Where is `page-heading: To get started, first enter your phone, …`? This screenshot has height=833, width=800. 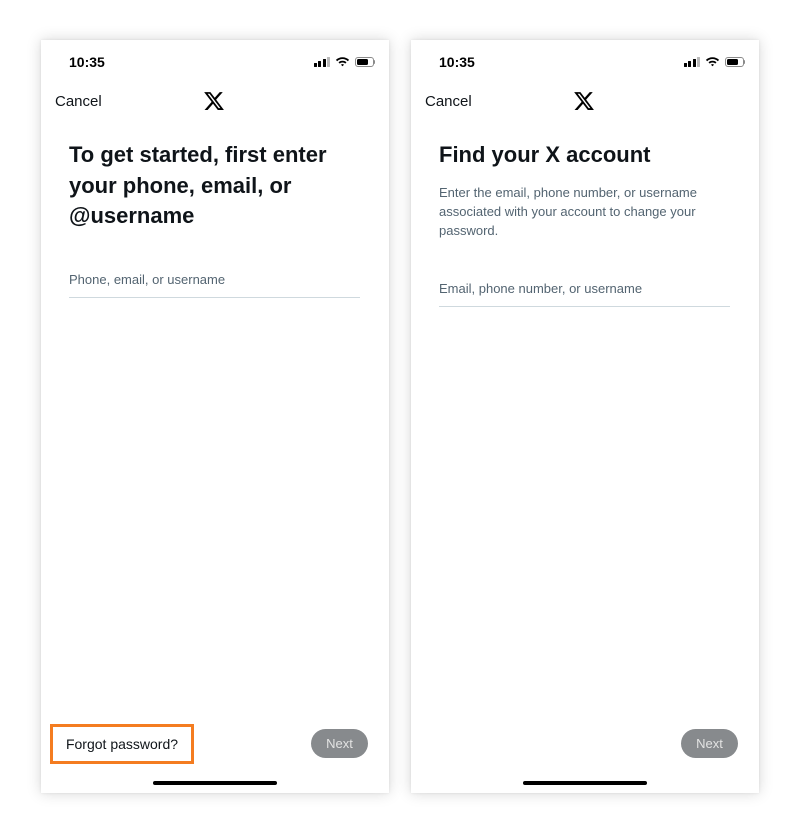
page-heading: To get started, first enter your phone, … is located at coordinates (198, 185).